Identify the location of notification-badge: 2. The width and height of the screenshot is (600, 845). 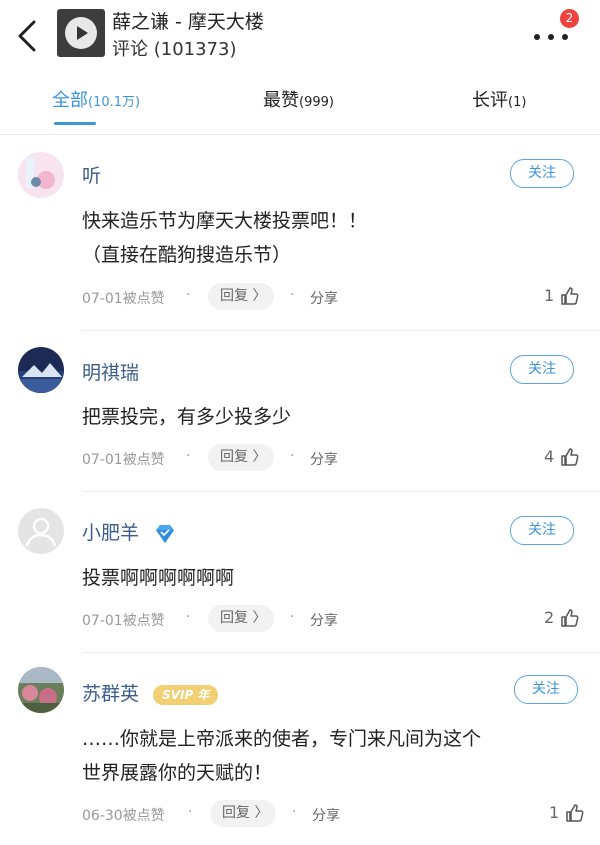
(569, 18).